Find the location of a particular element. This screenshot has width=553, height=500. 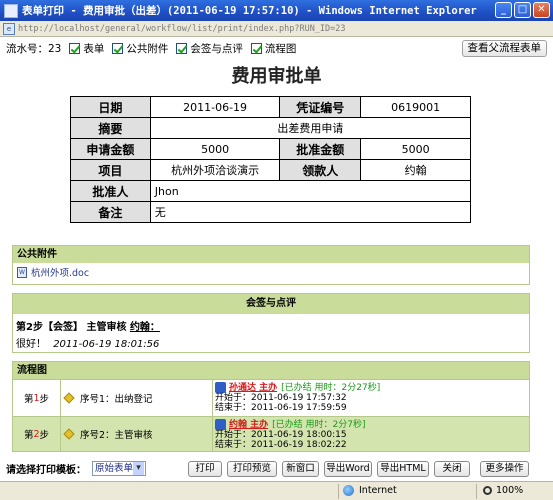

attachments-header: 公共附件 is located at coordinates (271, 254).